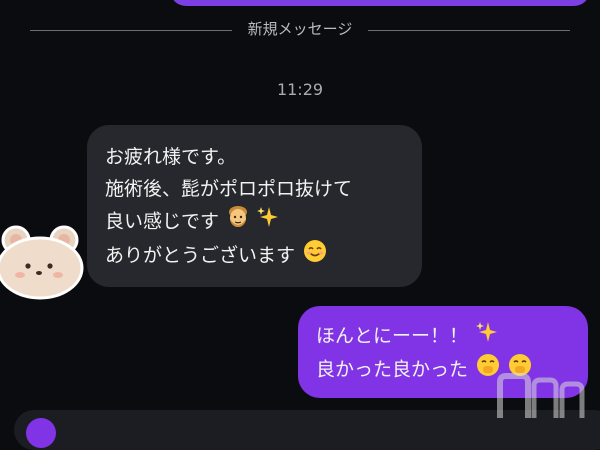  Describe the element at coordinates (443, 336) in the screenshot. I see `message-line: ほんとにーー！！` at that location.